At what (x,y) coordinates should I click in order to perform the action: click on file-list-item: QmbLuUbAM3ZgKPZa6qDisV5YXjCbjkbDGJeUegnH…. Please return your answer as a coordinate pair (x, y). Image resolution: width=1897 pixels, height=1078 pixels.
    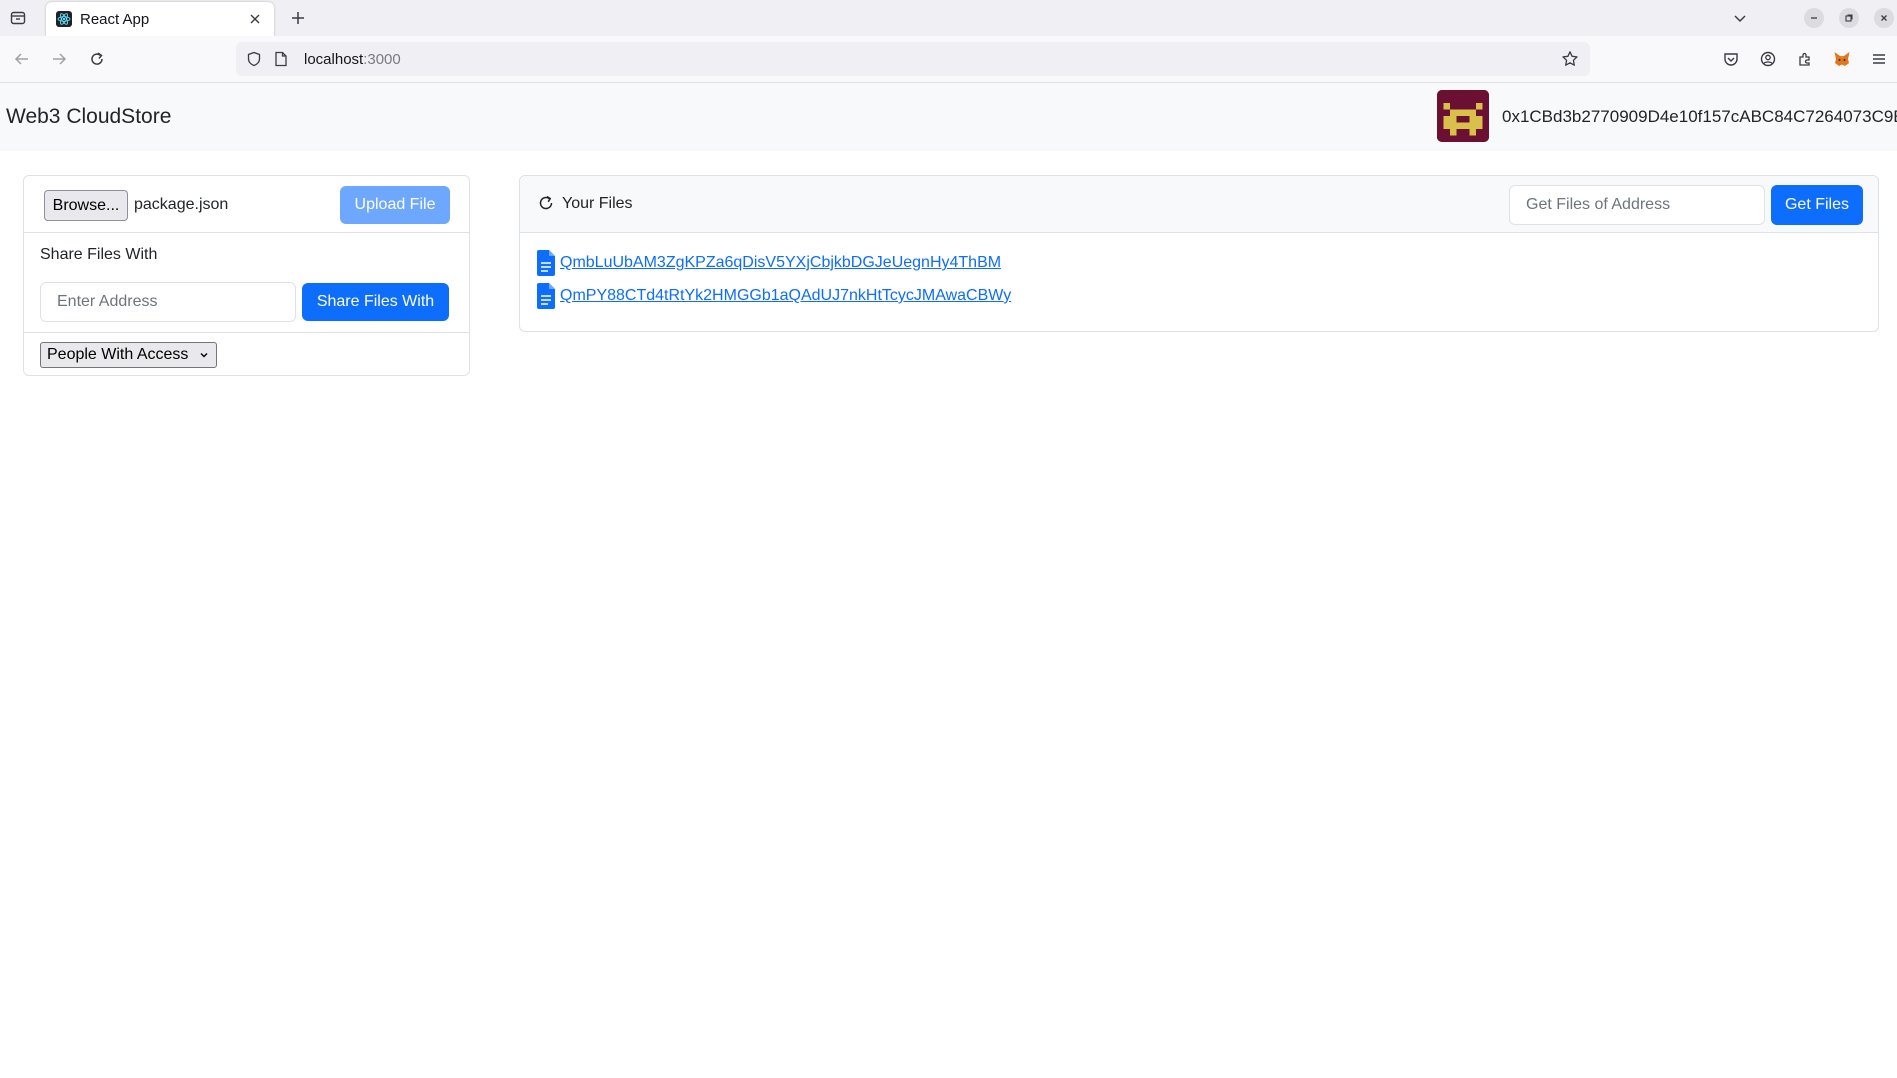
    Looking at the image, I should click on (768, 263).